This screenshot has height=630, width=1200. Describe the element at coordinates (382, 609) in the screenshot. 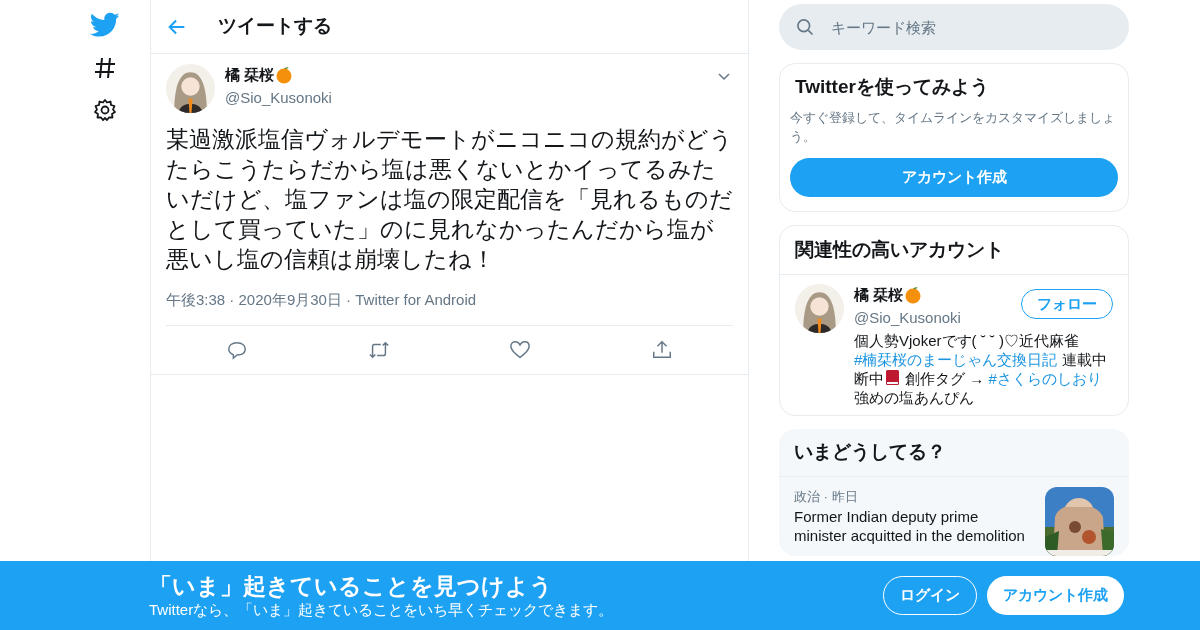

I see `banner-subtitle: Twitterなら、「いま」起きていることをいち早くチェックできます。` at that location.